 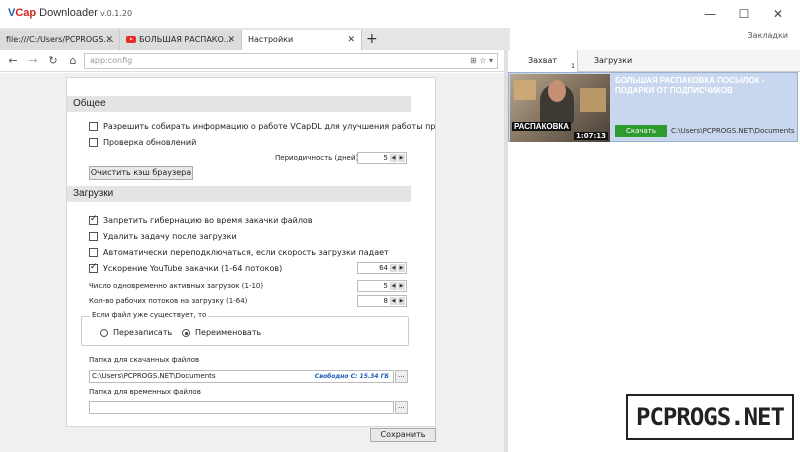 I want to click on no-hibernate-checkbox, so click(x=93, y=219).